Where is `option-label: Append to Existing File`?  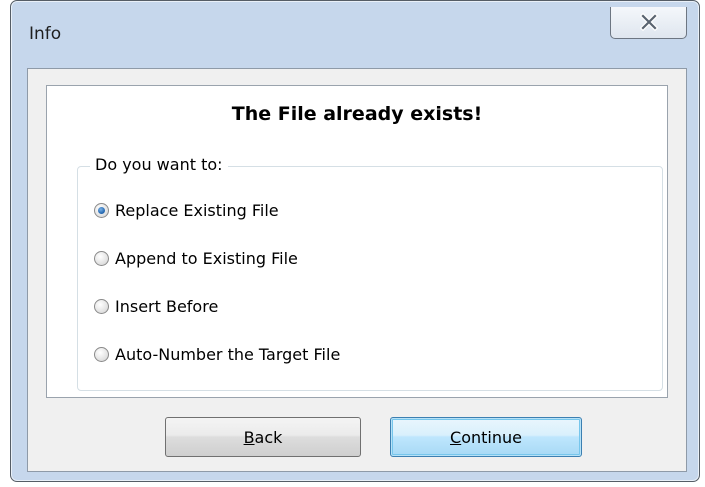 option-label: Append to Existing File is located at coordinates (206, 258).